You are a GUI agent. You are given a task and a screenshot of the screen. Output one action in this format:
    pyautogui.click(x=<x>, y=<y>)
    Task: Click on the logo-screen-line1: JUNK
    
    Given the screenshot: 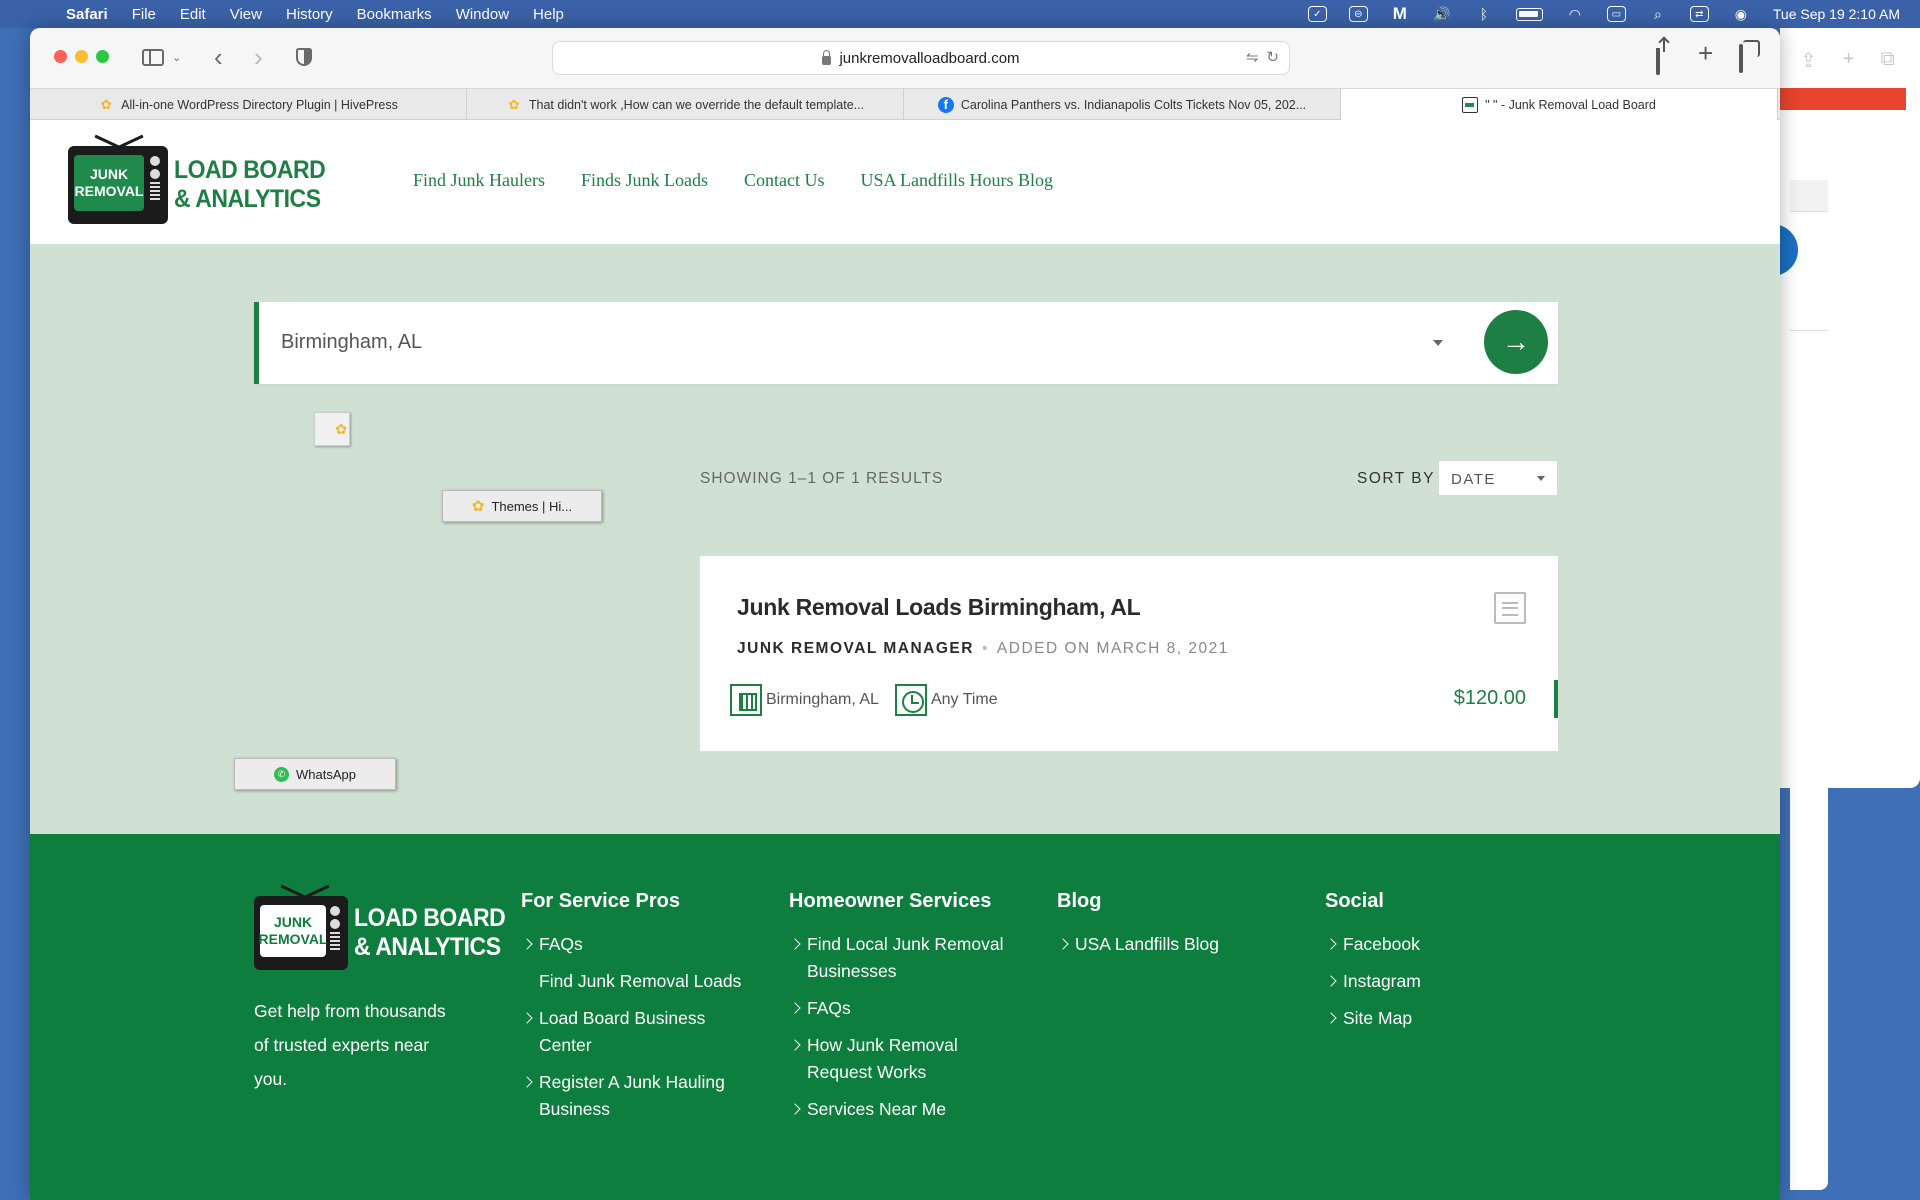 What is the action you would take?
    pyautogui.click(x=109, y=174)
    